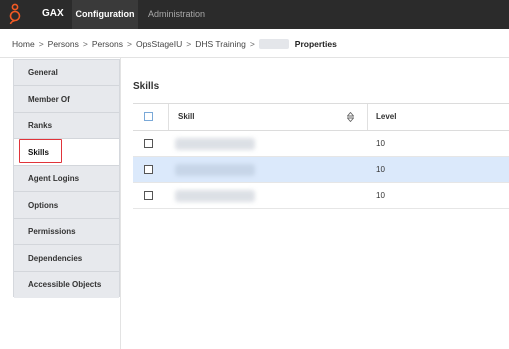 Image resolution: width=509 pixels, height=349 pixels. I want to click on header-divider, so click(254, 57).